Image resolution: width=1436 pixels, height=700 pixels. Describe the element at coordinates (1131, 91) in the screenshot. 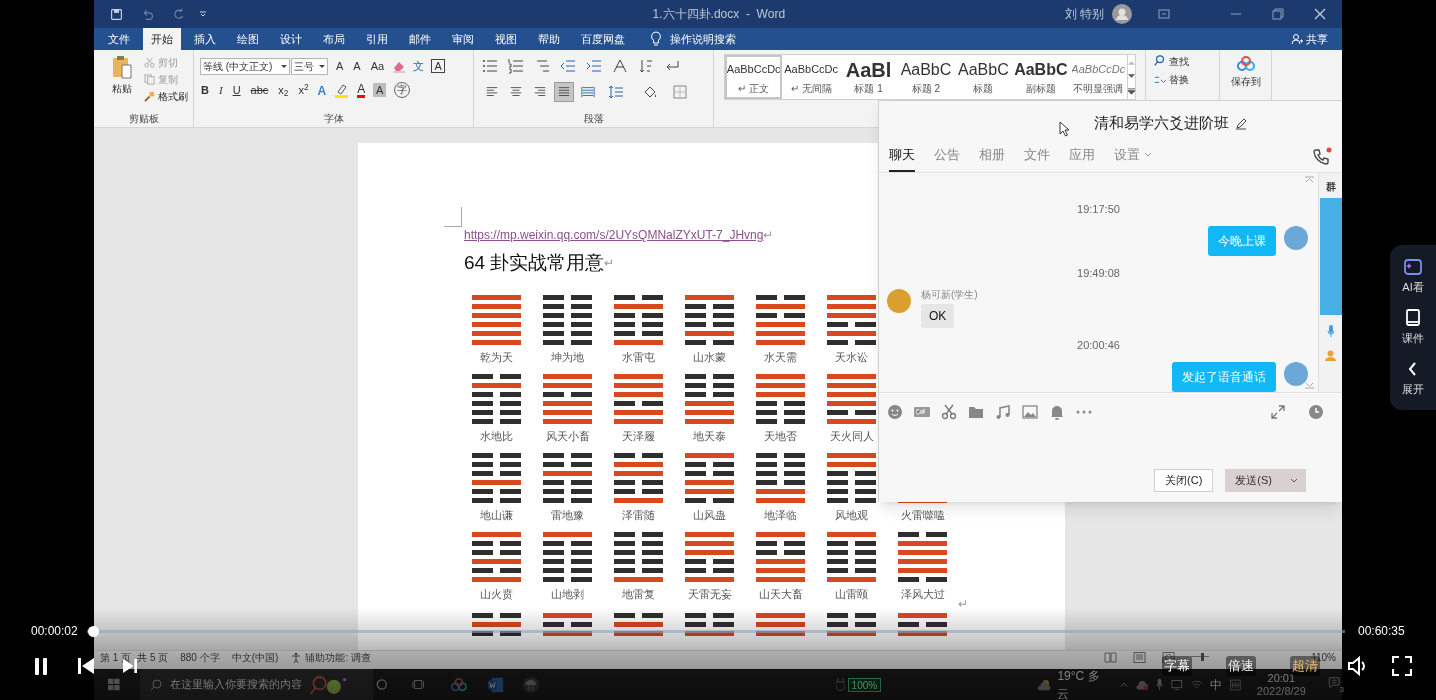

I see `gallery-more-icon` at that location.